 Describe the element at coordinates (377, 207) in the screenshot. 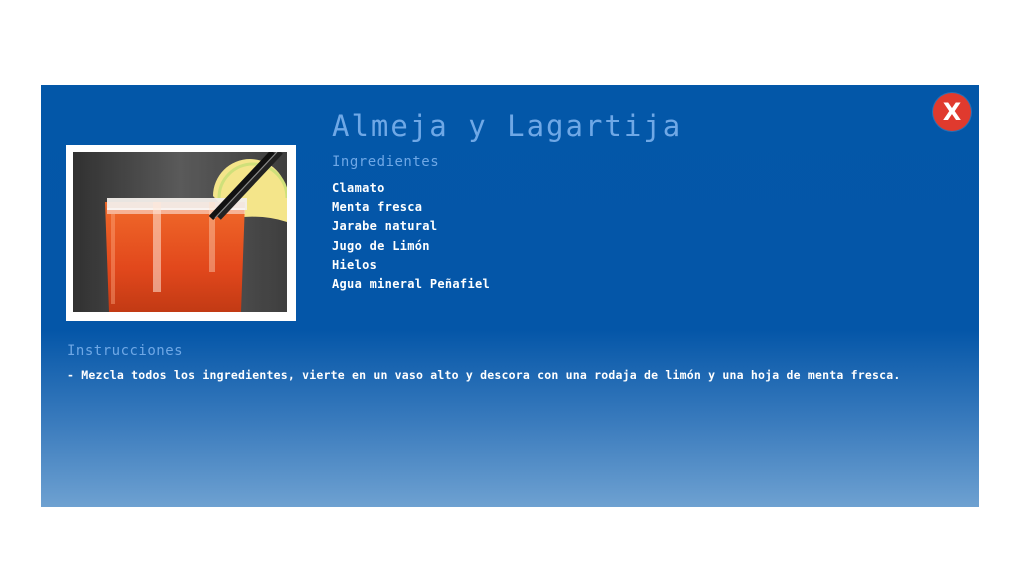

I see `ingredient-item: Menta fresca` at that location.